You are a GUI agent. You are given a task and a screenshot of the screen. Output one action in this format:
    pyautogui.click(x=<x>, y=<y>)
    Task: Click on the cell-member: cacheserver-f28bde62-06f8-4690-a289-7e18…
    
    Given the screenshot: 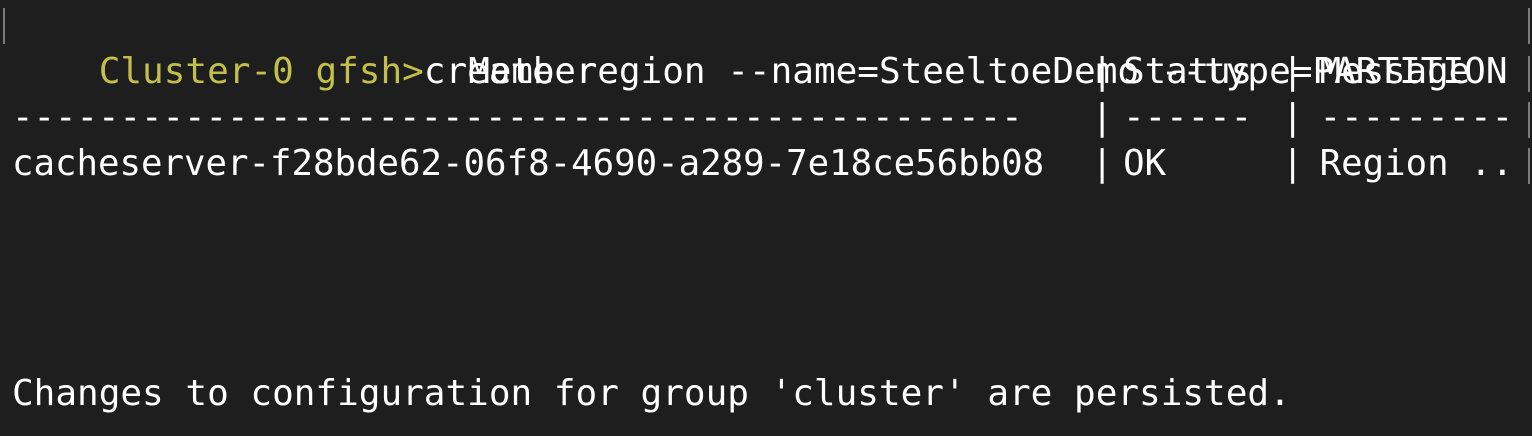 What is the action you would take?
    pyautogui.click(x=528, y=163)
    